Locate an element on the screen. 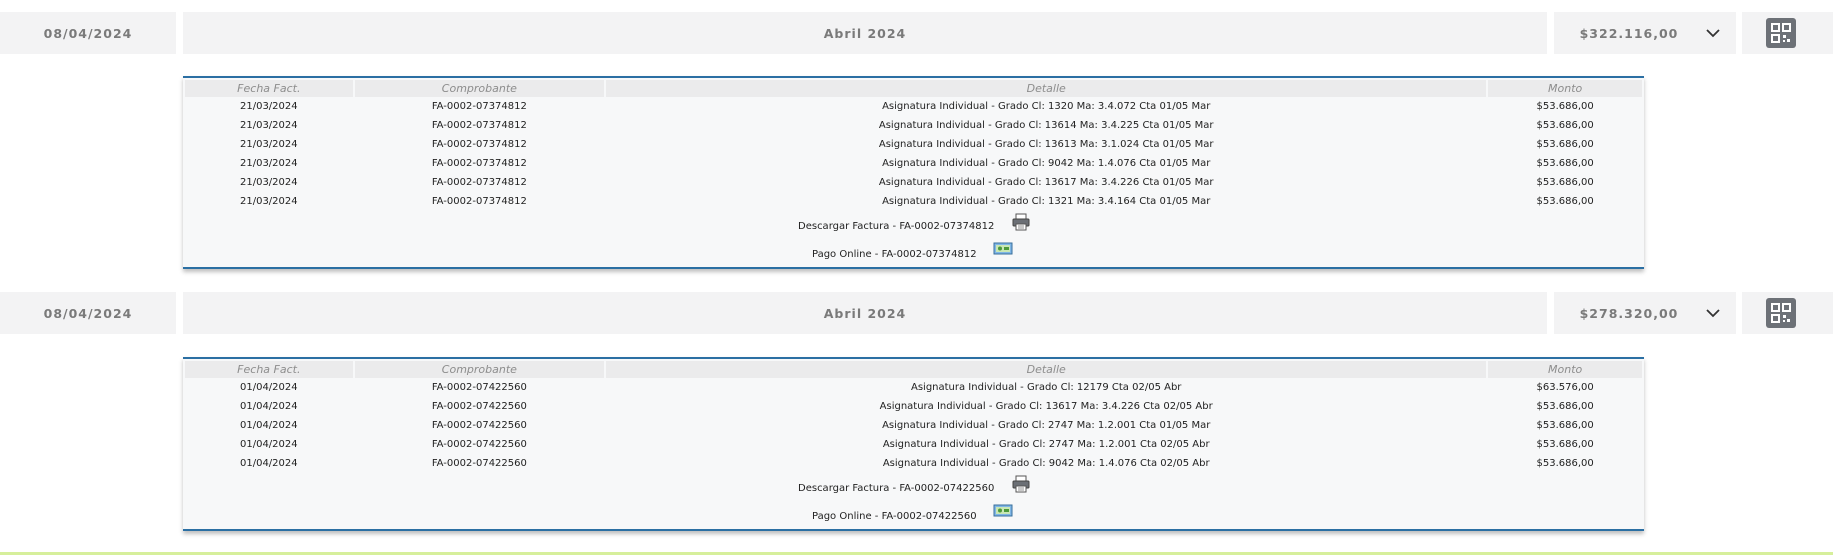 The height and width of the screenshot is (555, 1833). download-invoice-row: Descargar Factura - FA-0002-07374812 is located at coordinates (913, 225).